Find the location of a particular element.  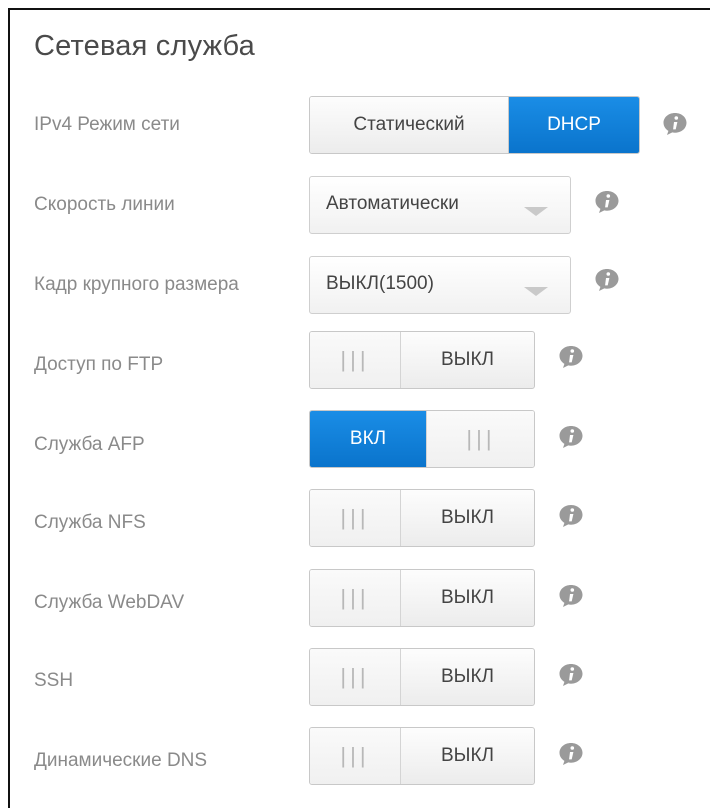

link-speed-label: Скорость линии is located at coordinates (104, 204).